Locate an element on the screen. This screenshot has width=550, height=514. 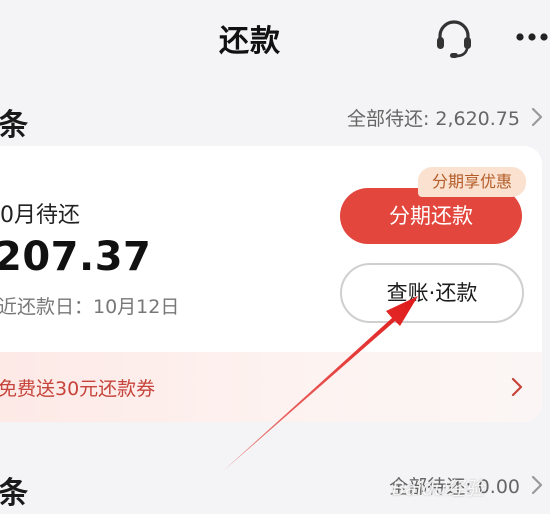
amount-due: 207.37 is located at coordinates (76, 257).